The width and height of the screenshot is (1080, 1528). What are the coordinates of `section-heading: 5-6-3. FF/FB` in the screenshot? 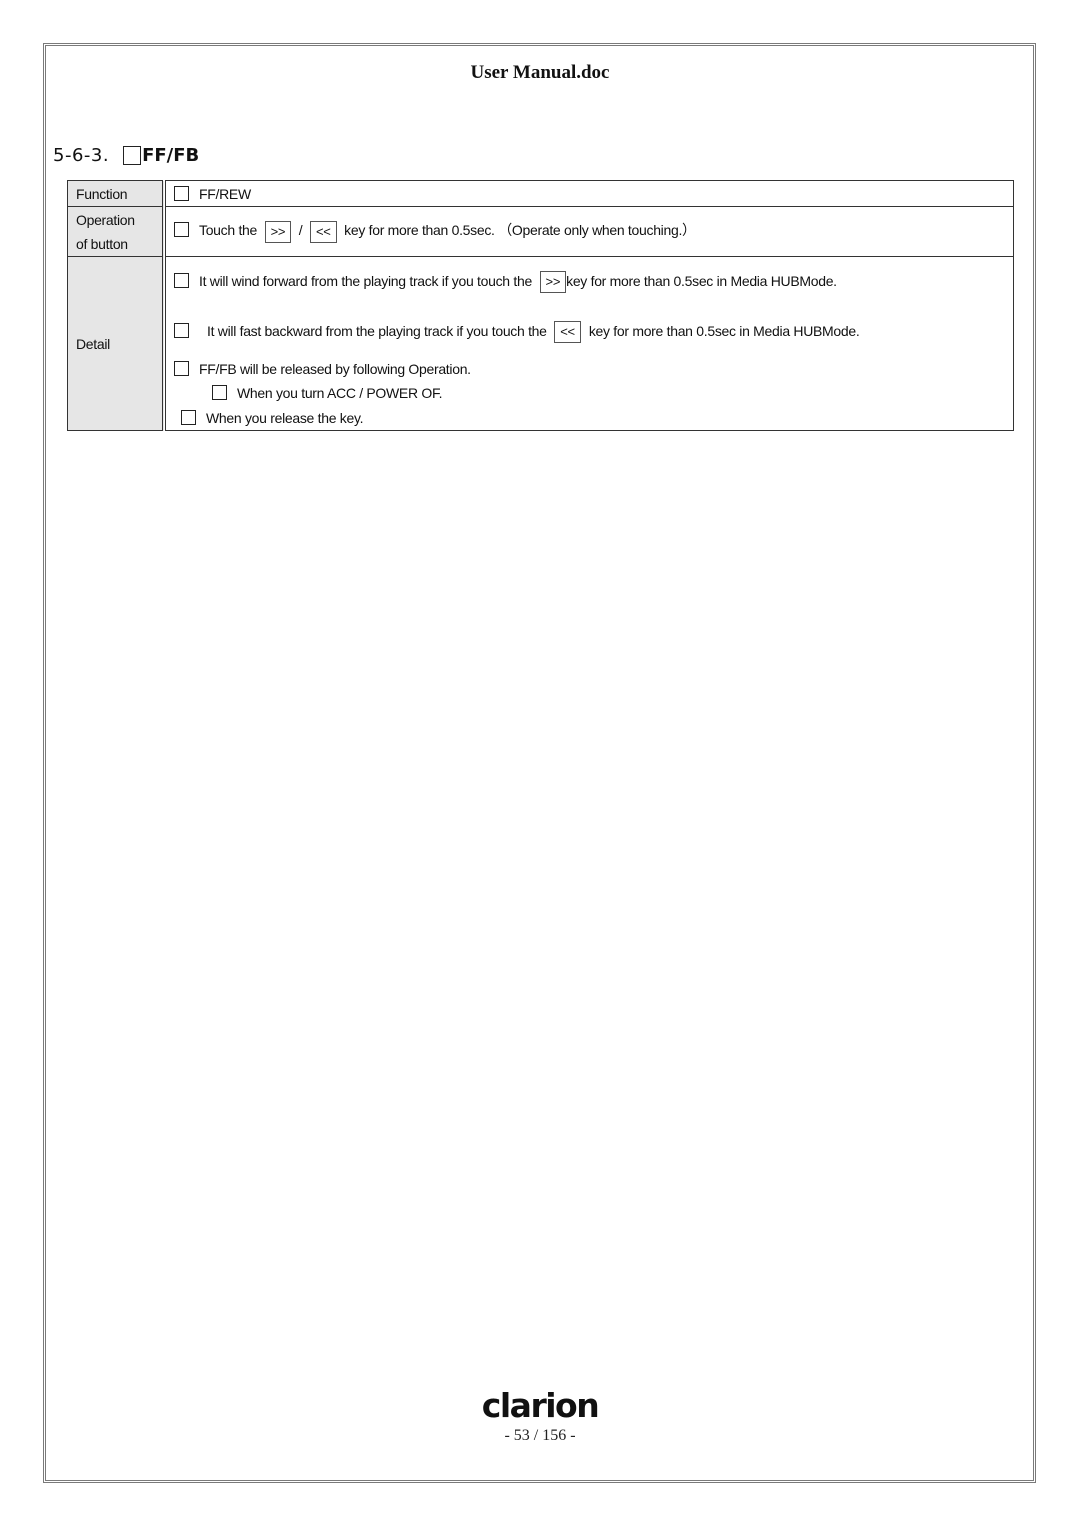 It's located at (126, 155).